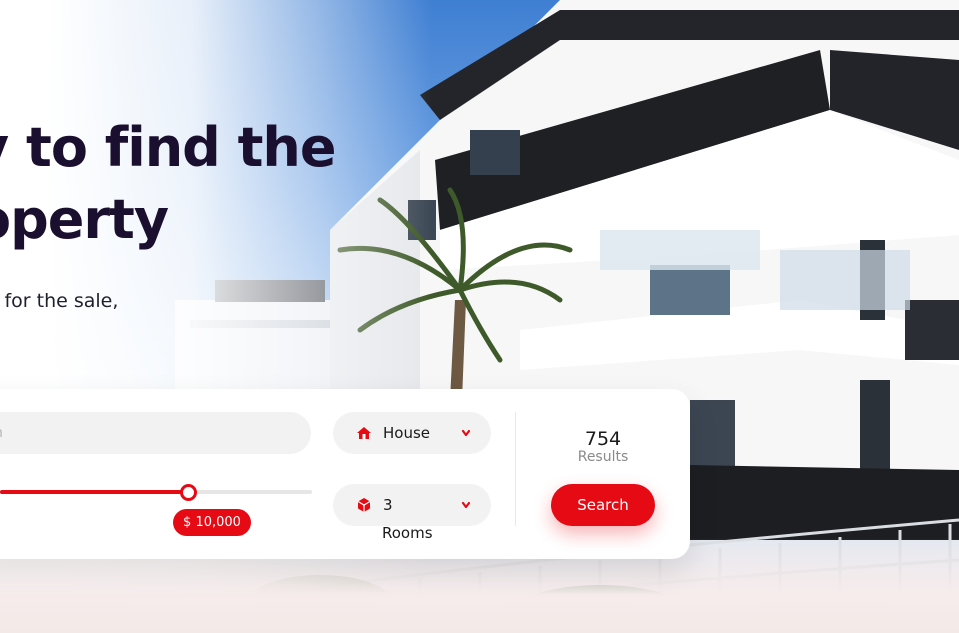 The height and width of the screenshot is (633, 959). Describe the element at coordinates (168, 184) in the screenshot. I see `hero-title: y to find the operty` at that location.